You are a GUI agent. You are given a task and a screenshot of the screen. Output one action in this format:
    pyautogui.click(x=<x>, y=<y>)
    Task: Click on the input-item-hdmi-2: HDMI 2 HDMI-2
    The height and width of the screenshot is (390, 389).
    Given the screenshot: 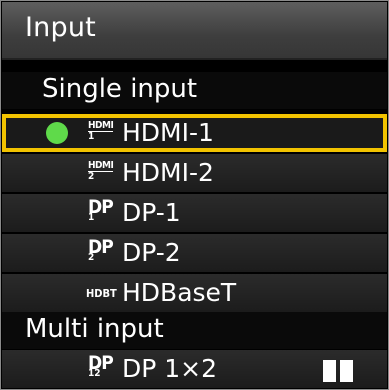 What is the action you would take?
    pyautogui.click(x=194, y=173)
    